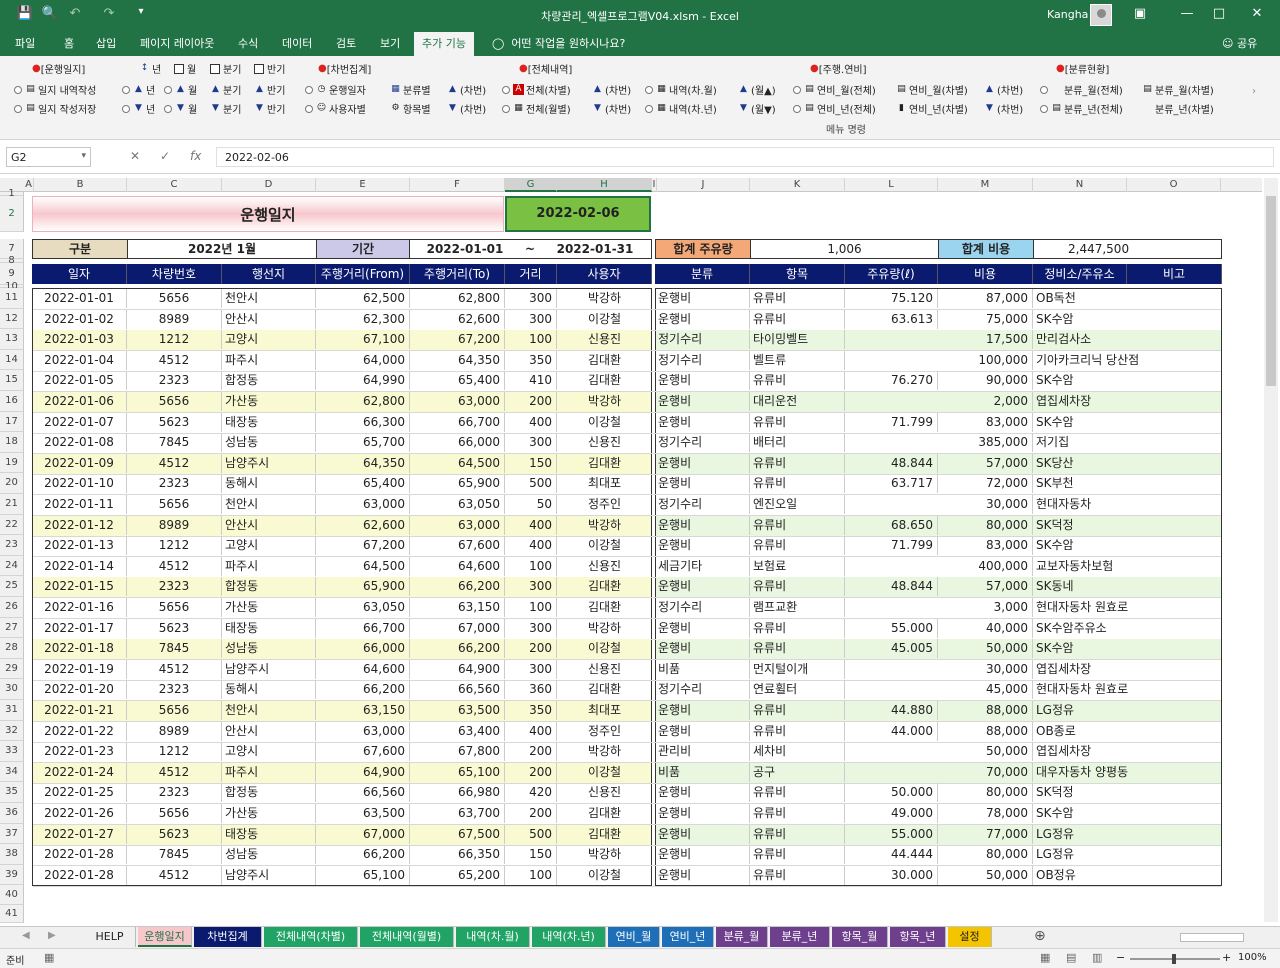  I want to click on row-header: 36, so click(12, 813).